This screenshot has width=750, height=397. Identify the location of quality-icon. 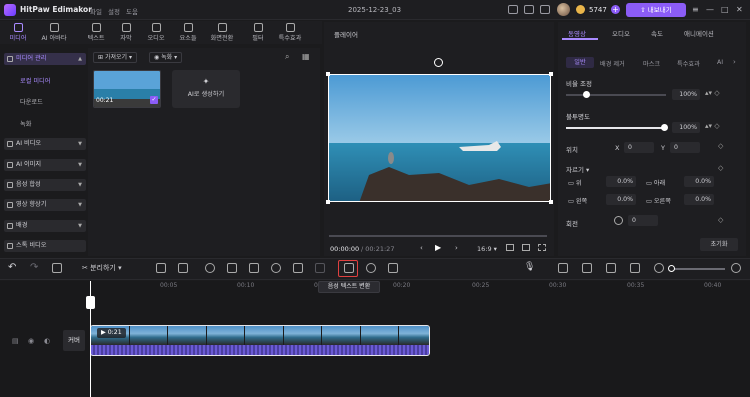
(526, 247).